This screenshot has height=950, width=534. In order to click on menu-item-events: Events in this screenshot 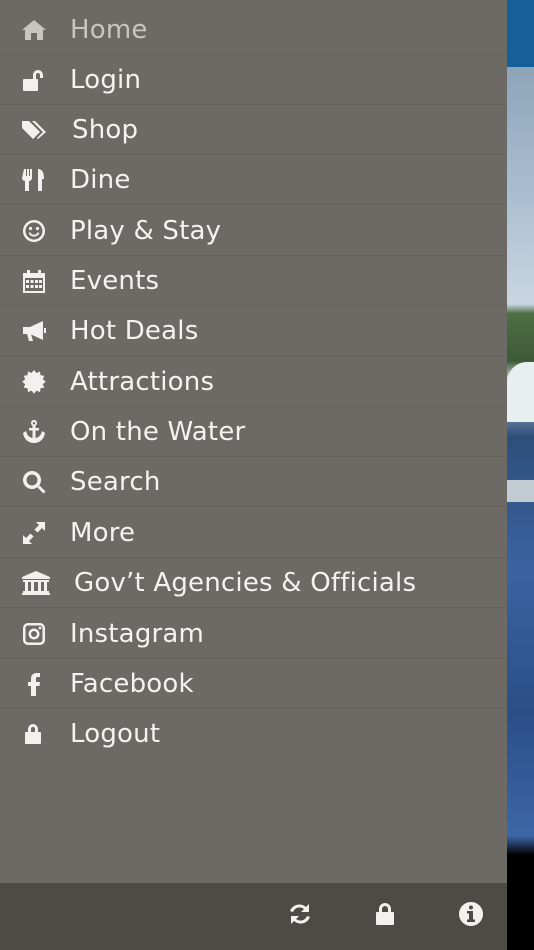, I will do `click(253, 281)`.